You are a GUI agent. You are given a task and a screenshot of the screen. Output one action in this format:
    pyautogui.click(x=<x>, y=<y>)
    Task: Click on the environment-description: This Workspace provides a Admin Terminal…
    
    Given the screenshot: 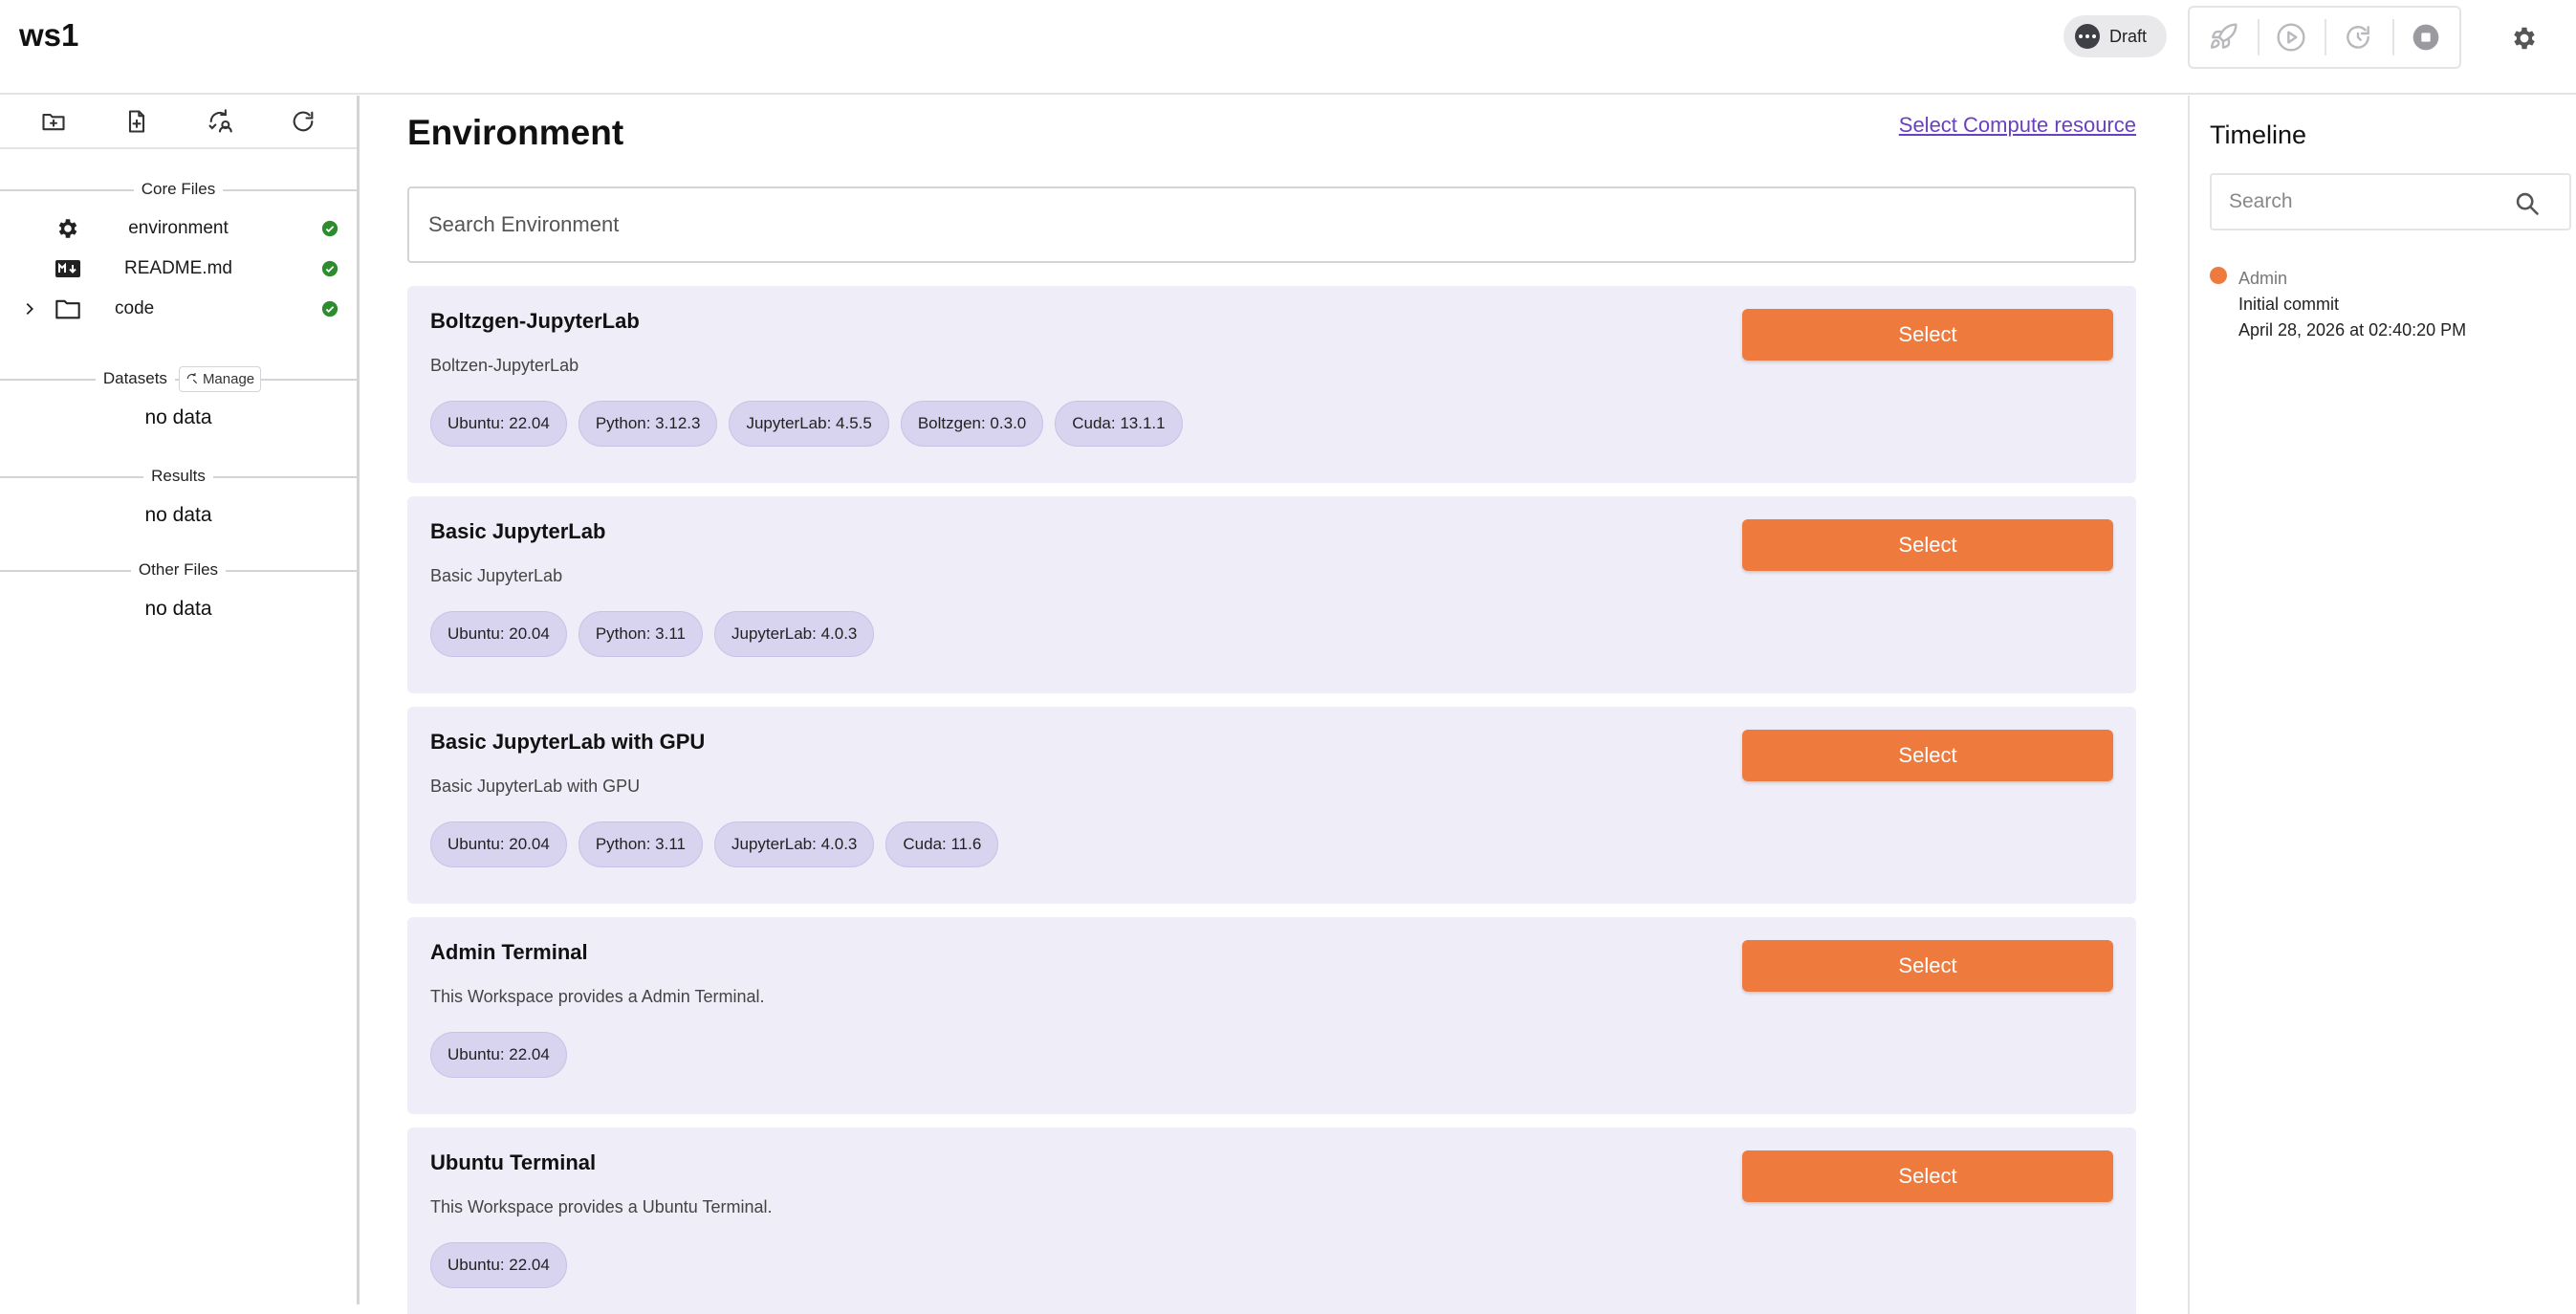 What is the action you would take?
    pyautogui.click(x=597, y=997)
    